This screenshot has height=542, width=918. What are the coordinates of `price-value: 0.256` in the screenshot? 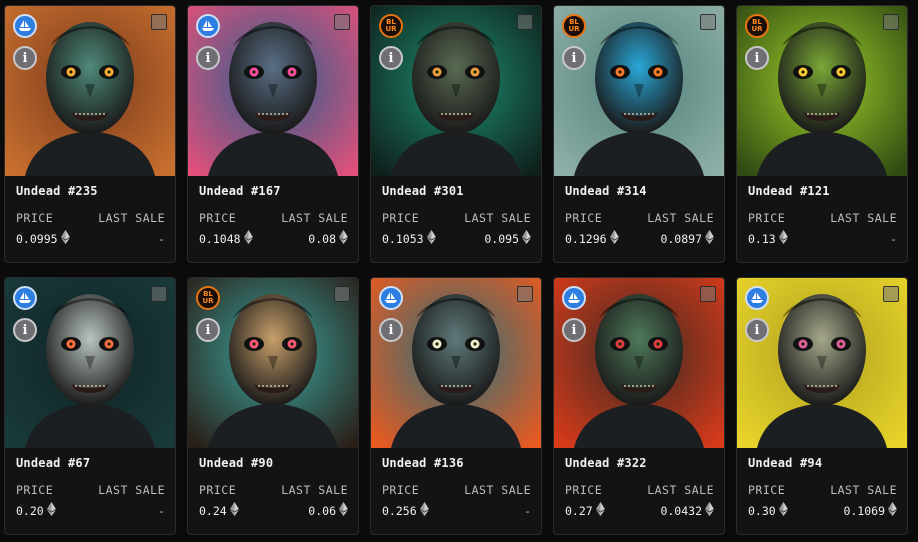 It's located at (399, 510).